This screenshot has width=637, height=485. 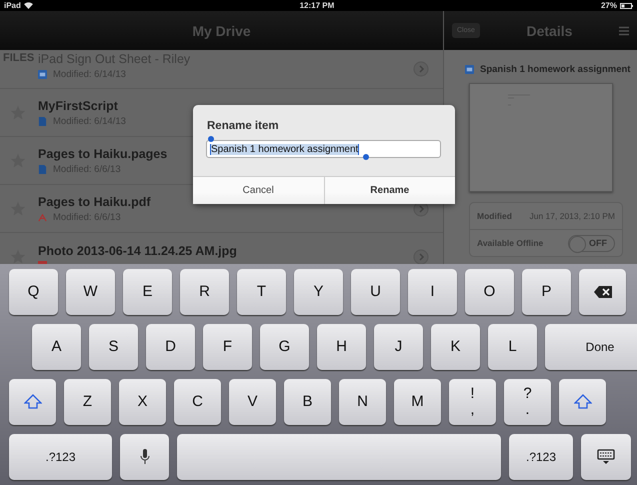 I want to click on letter-key: G, so click(x=284, y=347).